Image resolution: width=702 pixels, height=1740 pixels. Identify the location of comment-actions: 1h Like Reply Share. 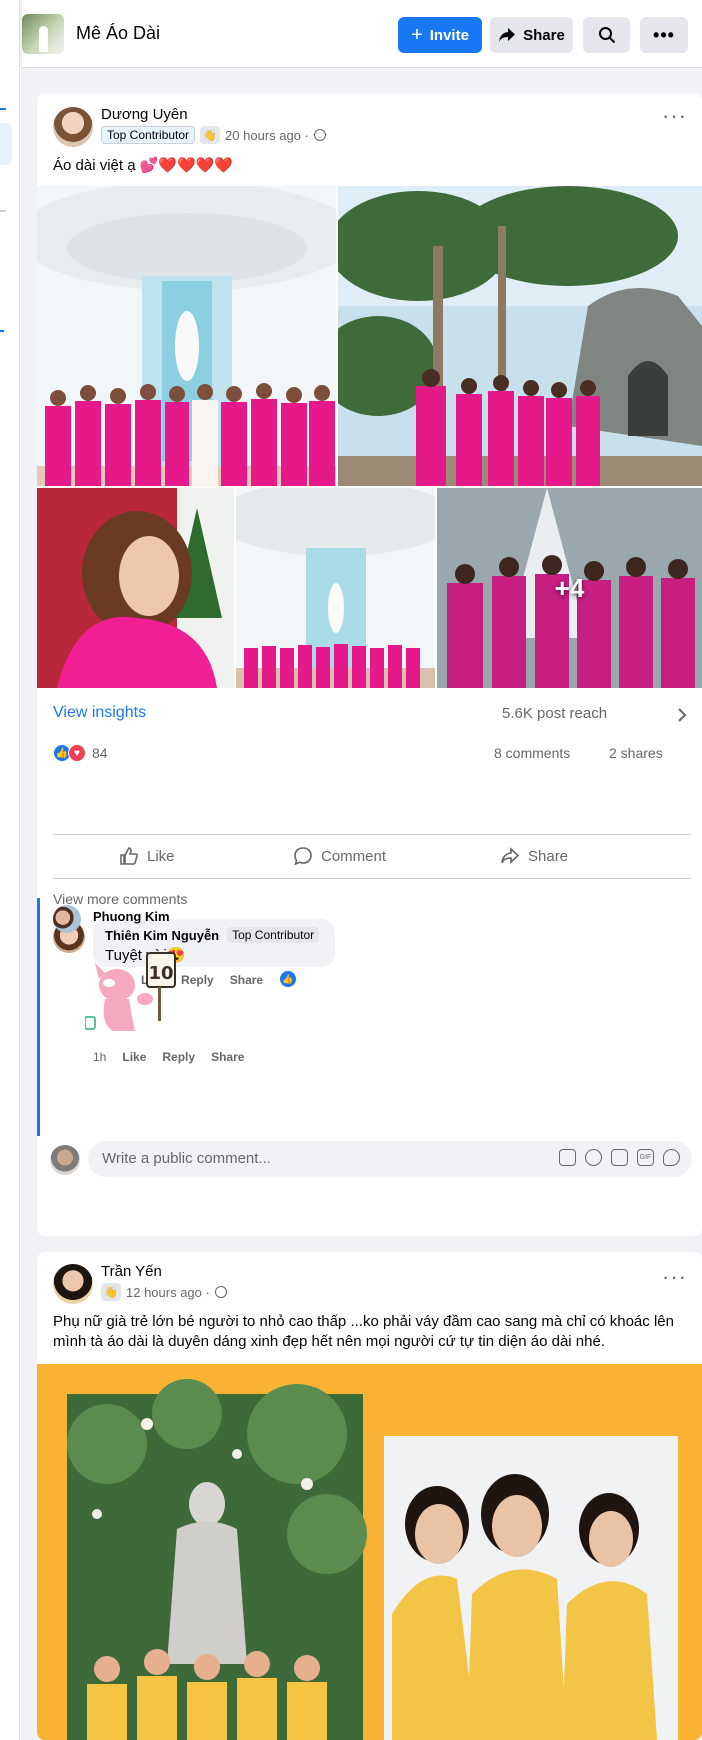
(168, 1057).